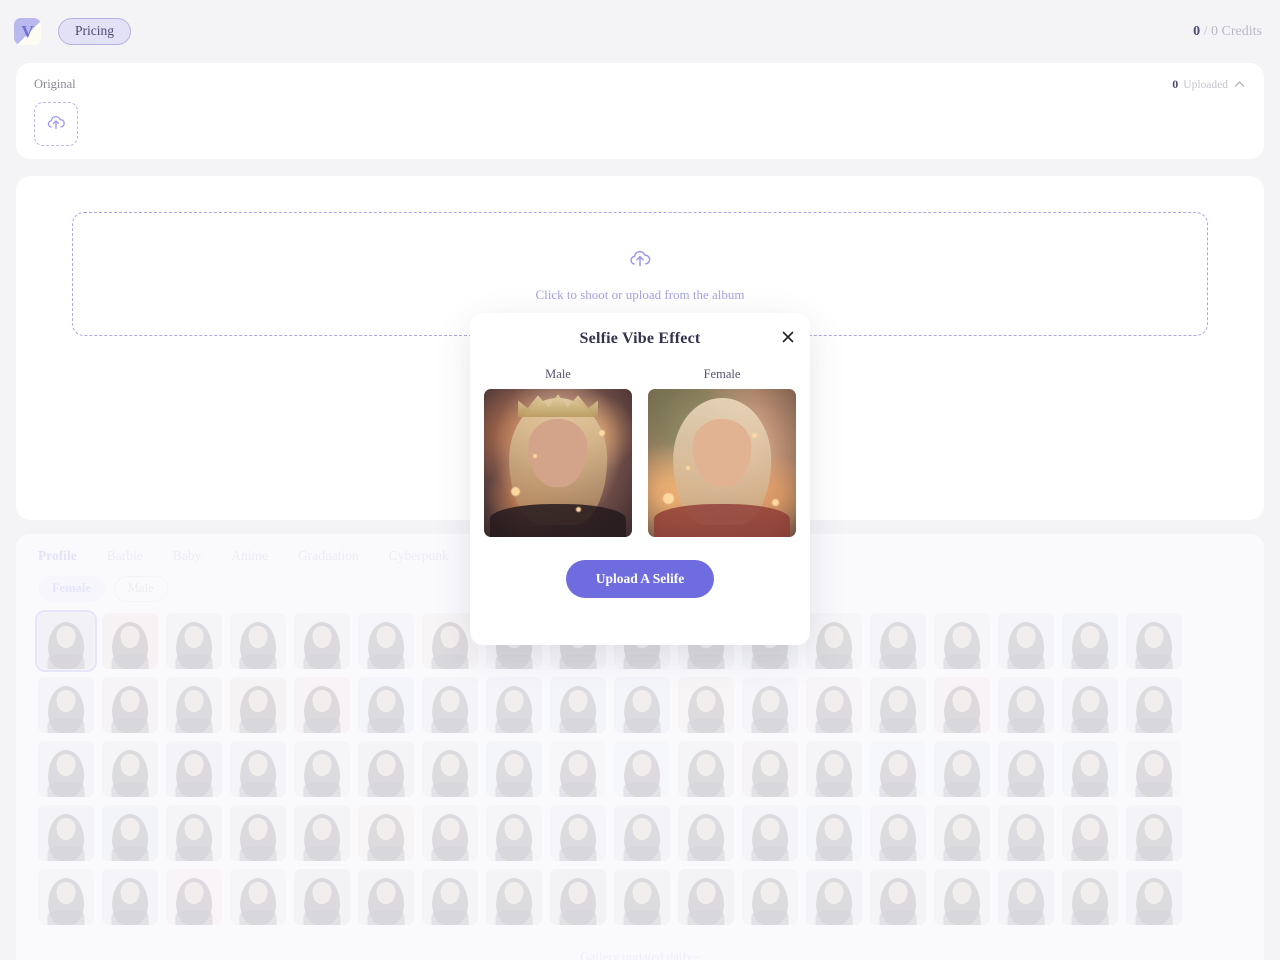 Image resolution: width=1280 pixels, height=960 pixels. I want to click on app-logo-icon: V, so click(27, 31).